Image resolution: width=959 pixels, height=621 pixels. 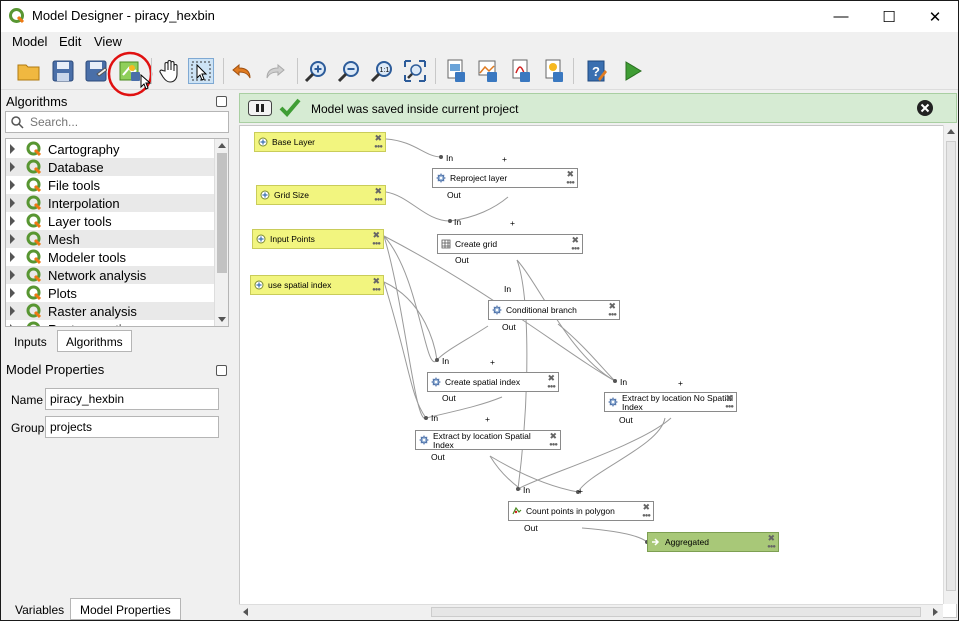 I want to click on tab-variables: Variables, so click(x=39, y=609).